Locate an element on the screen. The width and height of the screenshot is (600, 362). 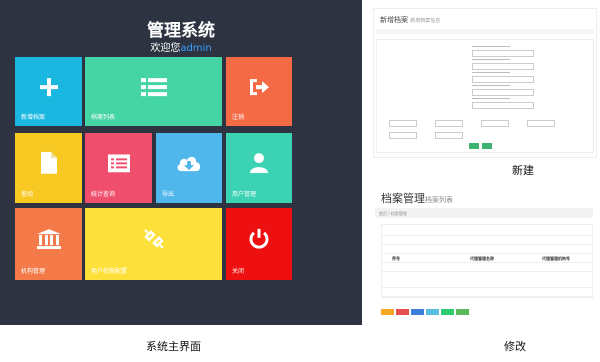
tile-archive-list: 档案列表 is located at coordinates (153, 91).